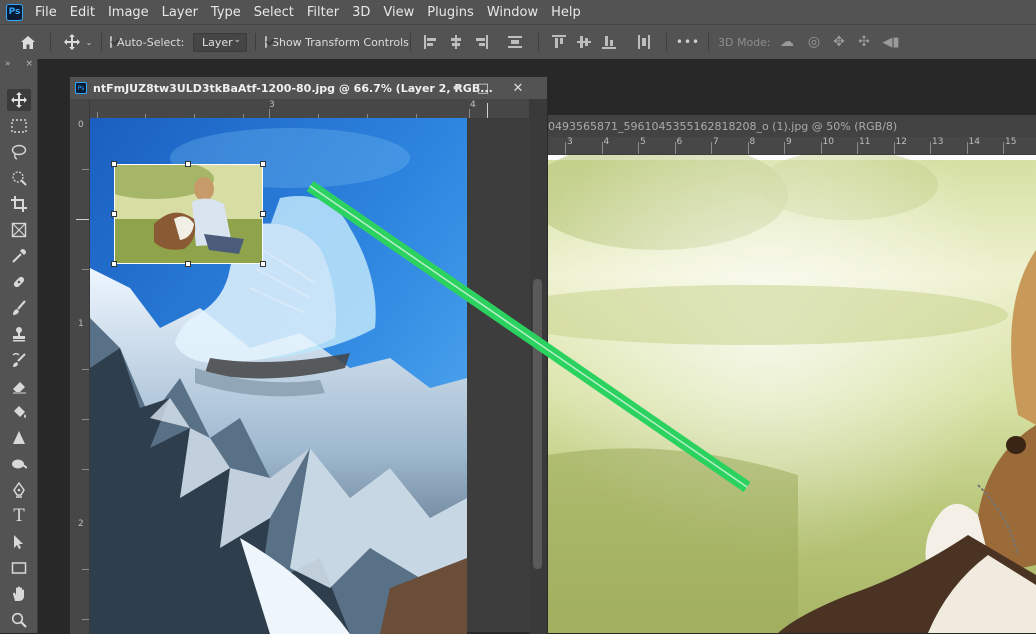 Image resolution: width=1036 pixels, height=634 pixels. Describe the element at coordinates (744, 42) in the screenshot. I see `3d-mode-label: 3D Mode:` at that location.